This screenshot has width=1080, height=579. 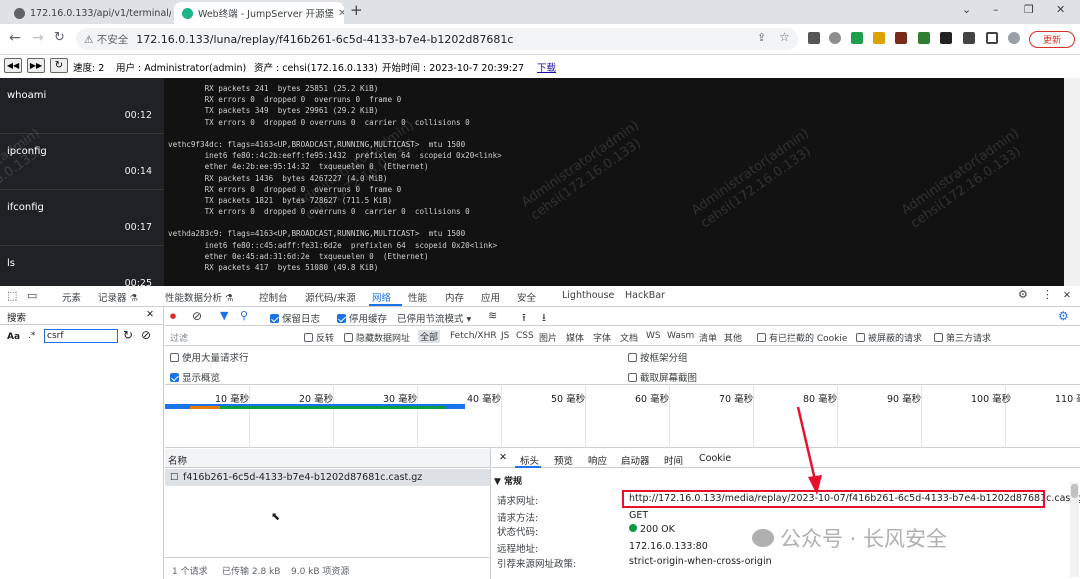 What do you see at coordinates (15, 38) in the screenshot?
I see `back-icon: ←` at bounding box center [15, 38].